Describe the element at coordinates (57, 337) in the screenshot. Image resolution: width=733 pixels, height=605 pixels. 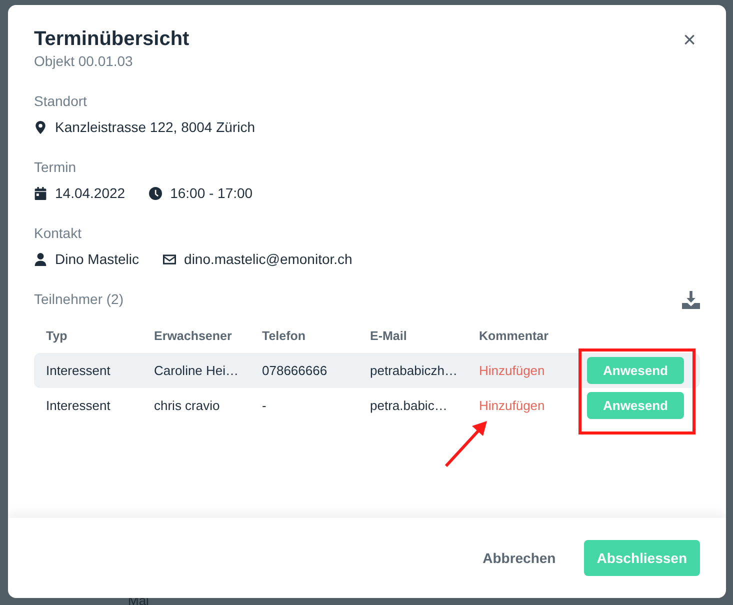
I see `column-header: Typ` at that location.